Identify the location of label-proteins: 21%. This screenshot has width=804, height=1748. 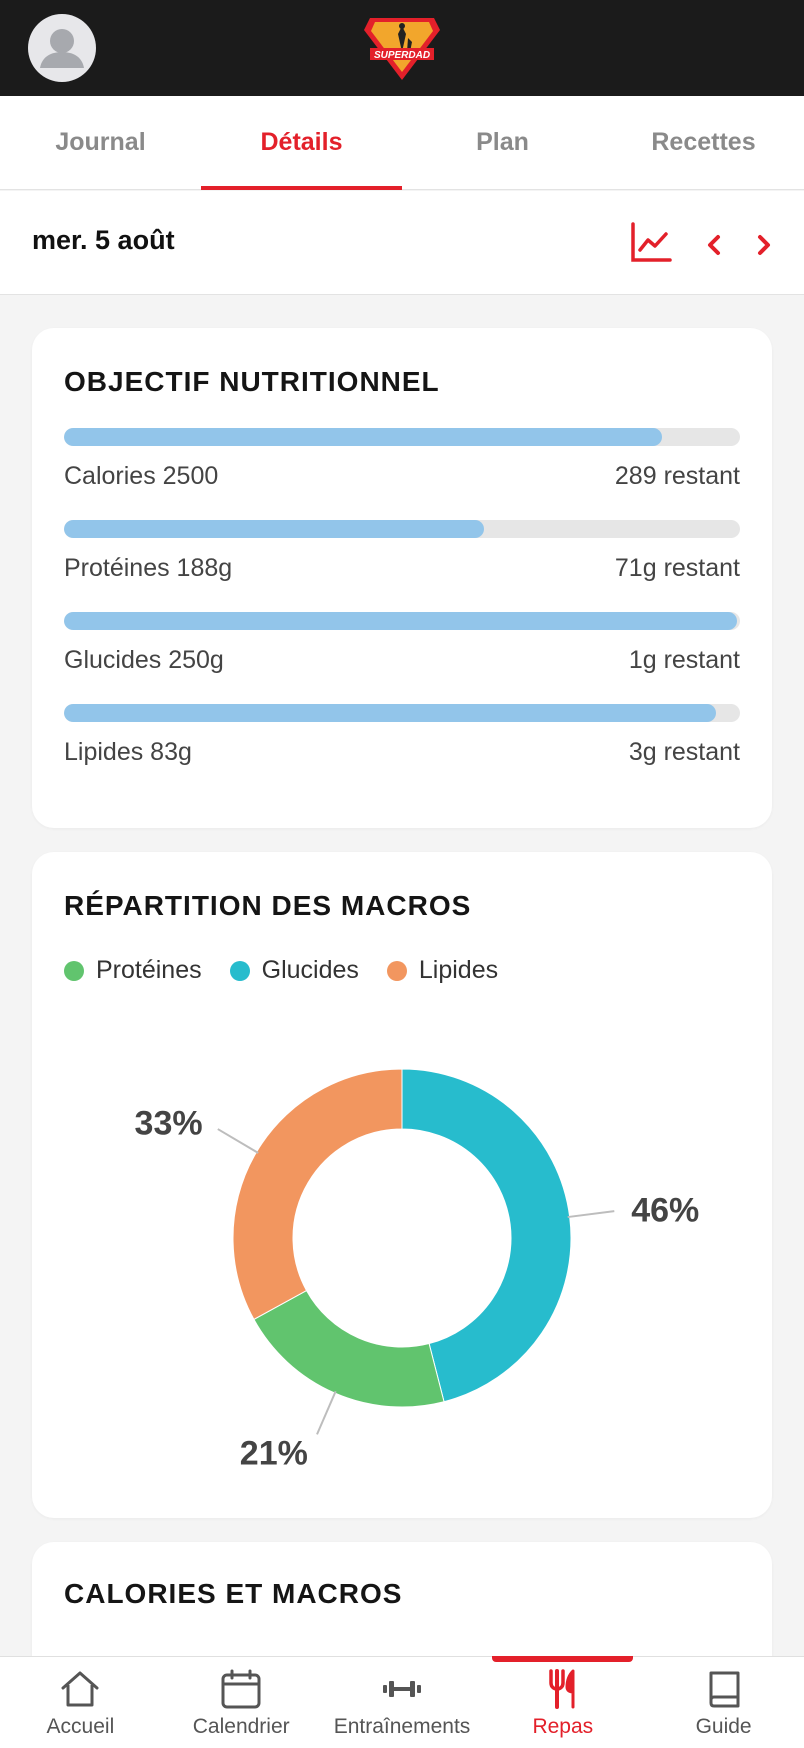
(274, 1453).